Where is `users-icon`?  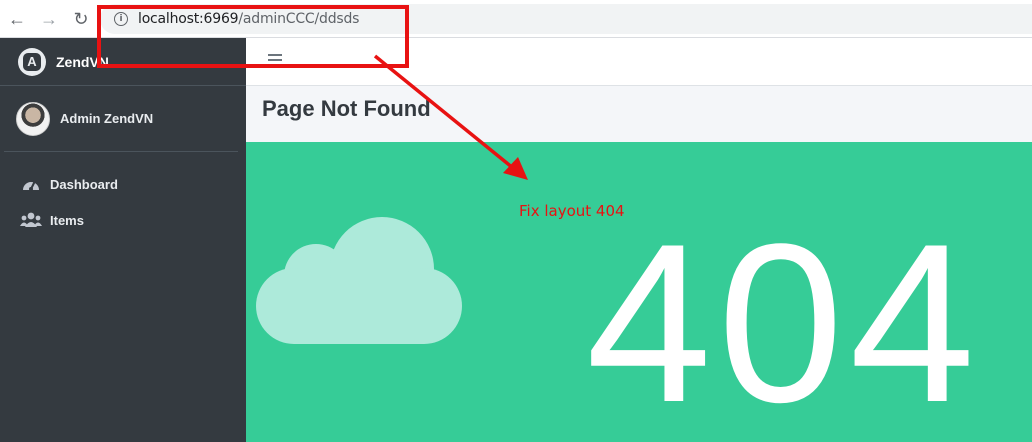
users-icon is located at coordinates (31, 220).